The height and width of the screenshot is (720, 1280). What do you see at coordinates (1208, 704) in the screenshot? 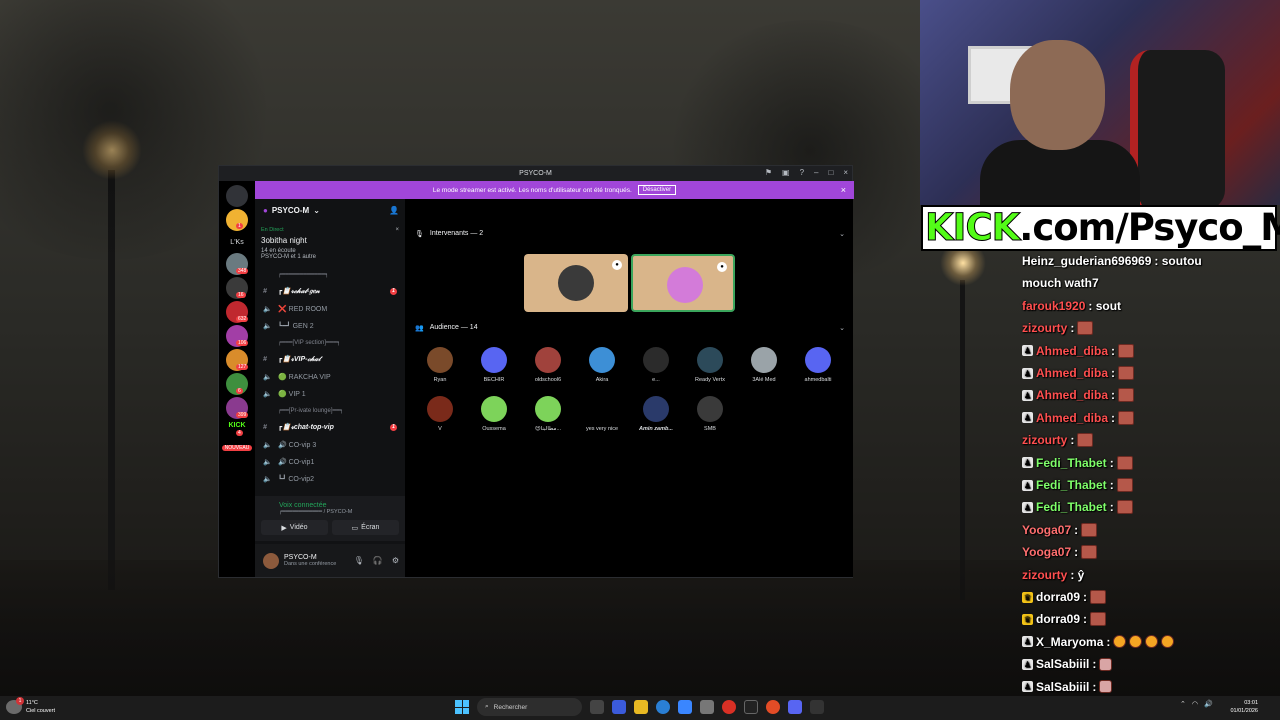
I see `volume-icon: 🔊` at bounding box center [1208, 704].